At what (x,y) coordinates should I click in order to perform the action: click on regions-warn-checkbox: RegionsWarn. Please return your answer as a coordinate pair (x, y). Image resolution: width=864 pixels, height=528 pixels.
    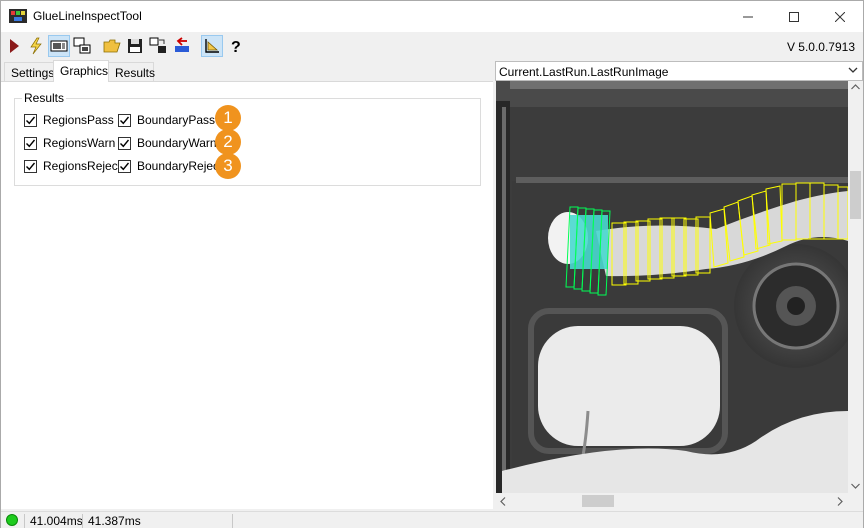
    Looking at the image, I should click on (69, 143).